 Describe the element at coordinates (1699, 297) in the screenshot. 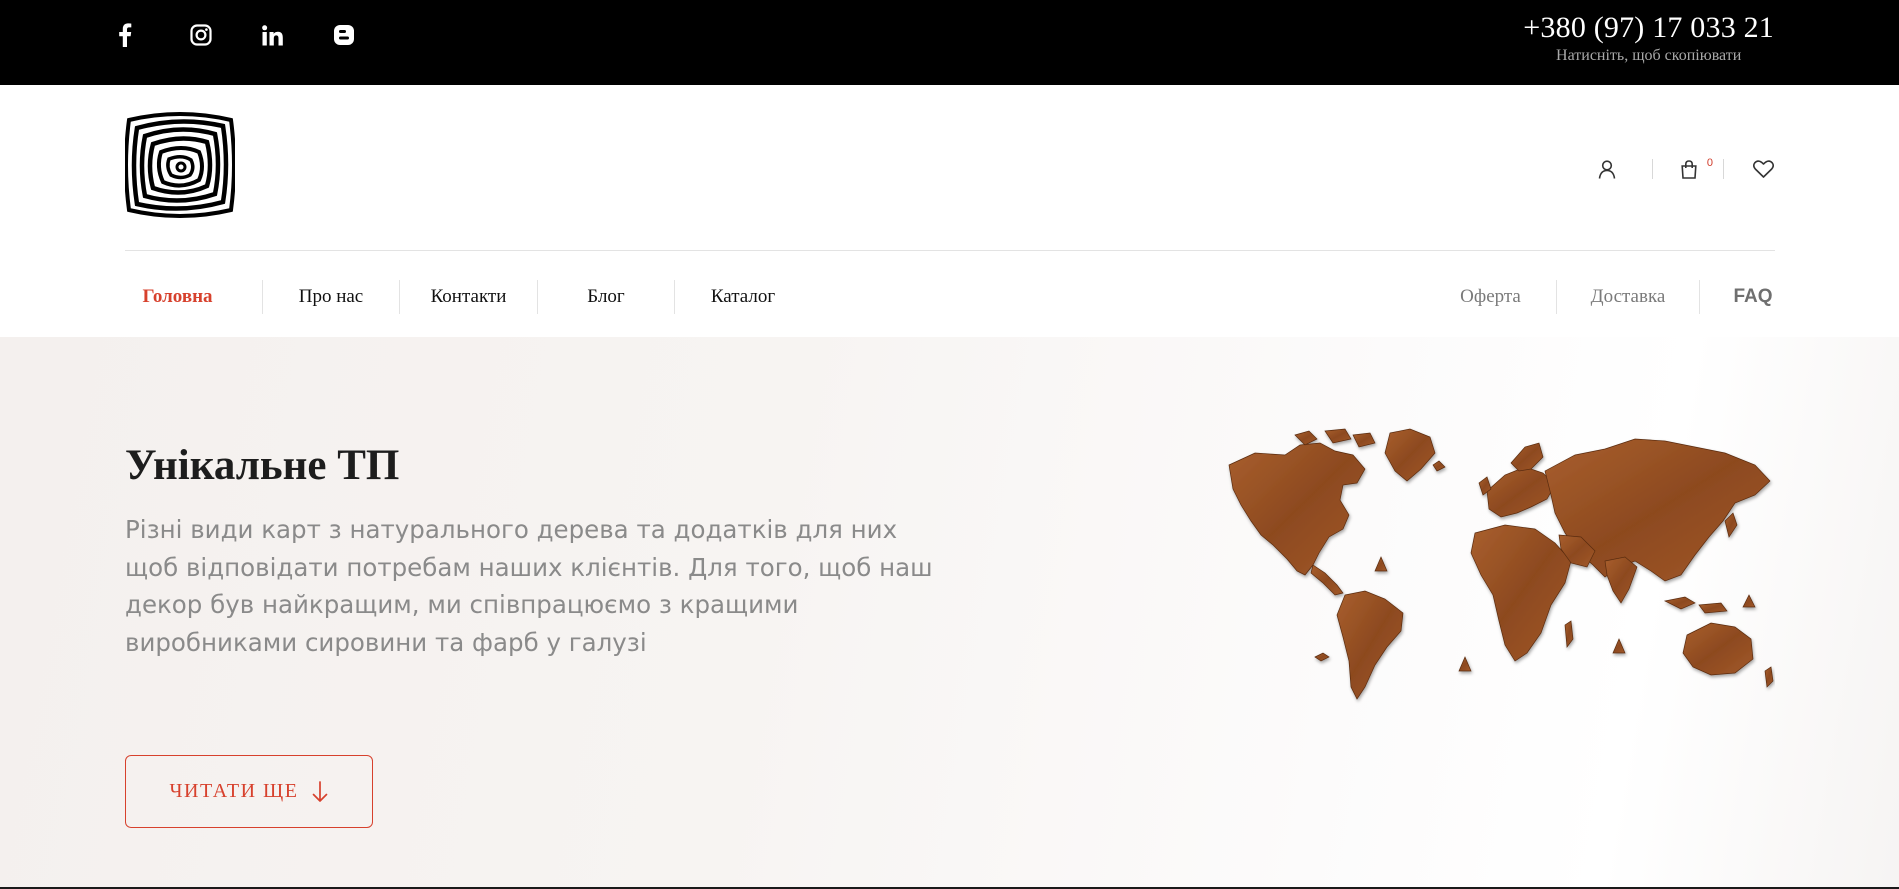

I see `nav-separator` at that location.